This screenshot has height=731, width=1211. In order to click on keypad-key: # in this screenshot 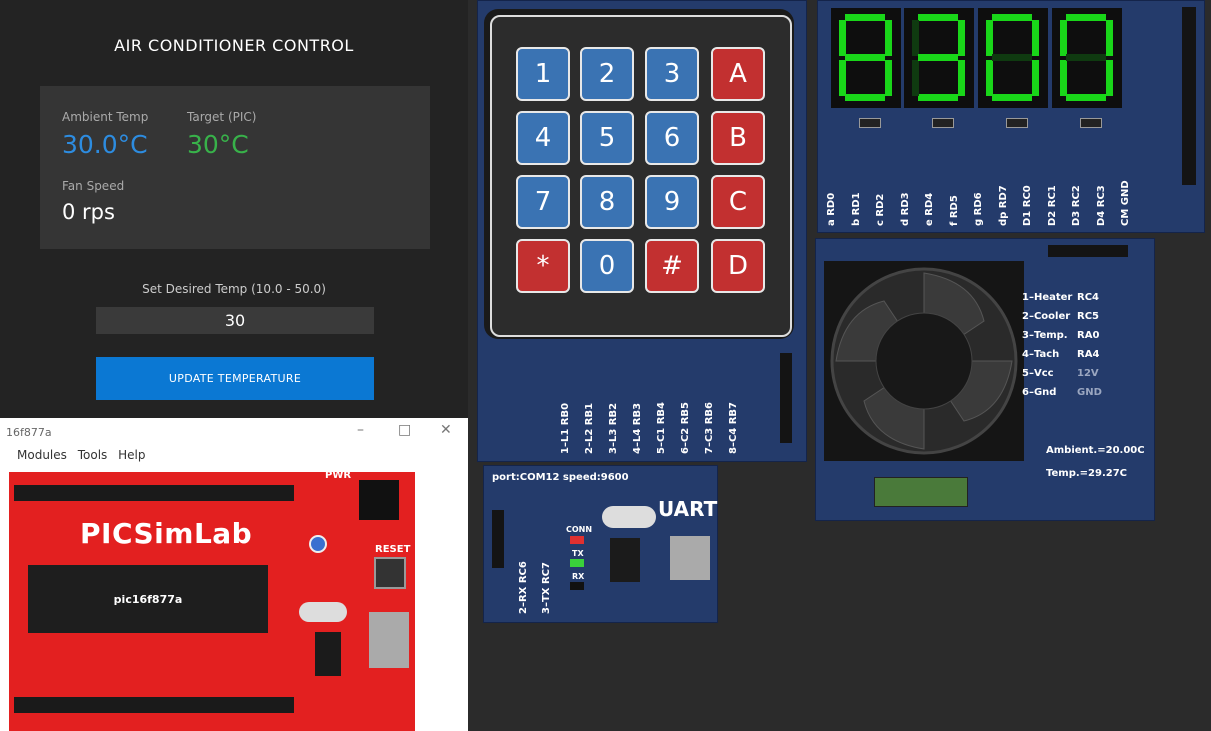, I will do `click(672, 266)`.